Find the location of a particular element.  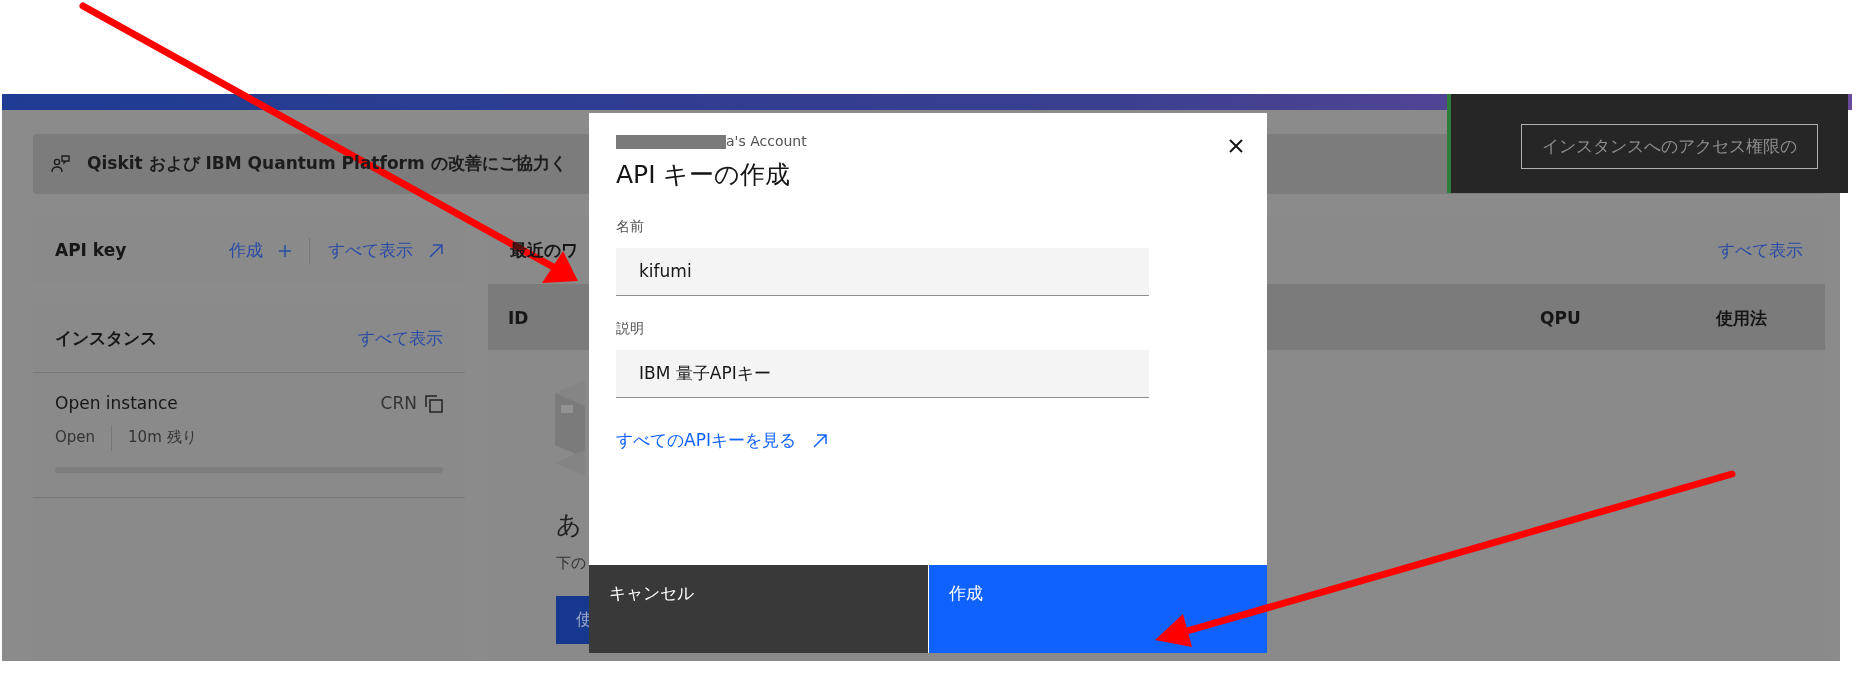

create-button: 作成 is located at coordinates (1097, 609).